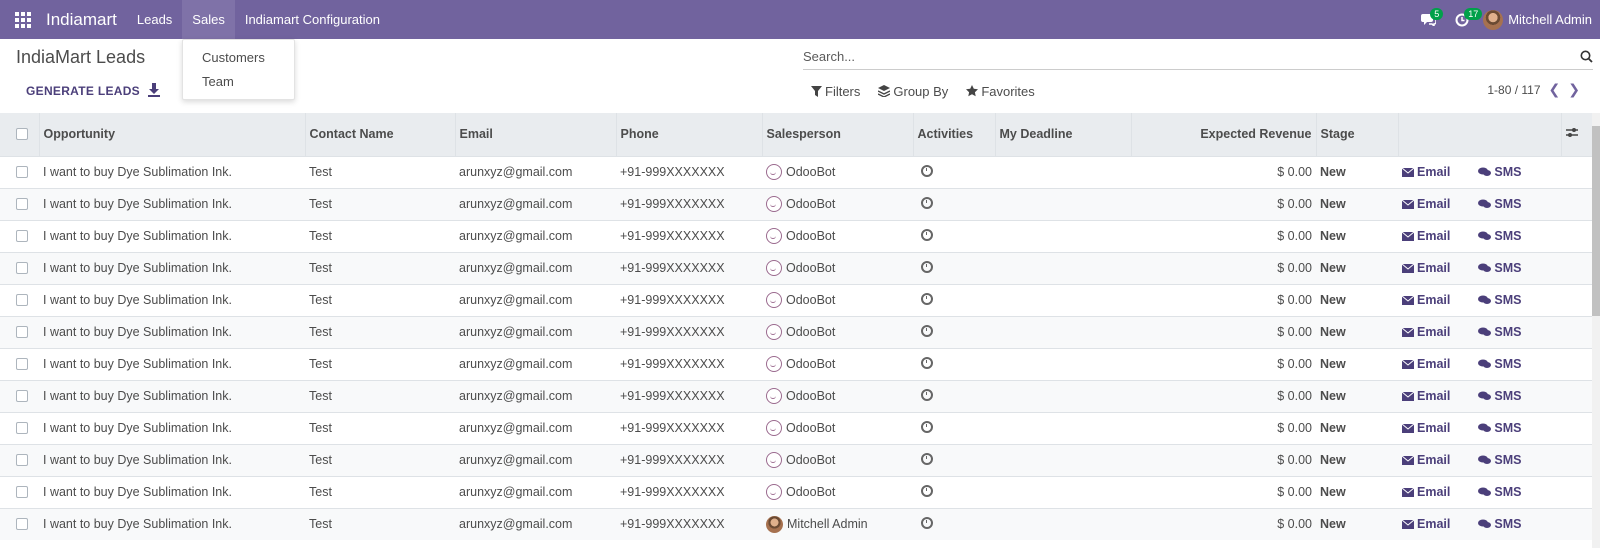 This screenshot has width=1600, height=548. What do you see at coordinates (1464, 19) in the screenshot?
I see `activities-button: 17` at bounding box center [1464, 19].